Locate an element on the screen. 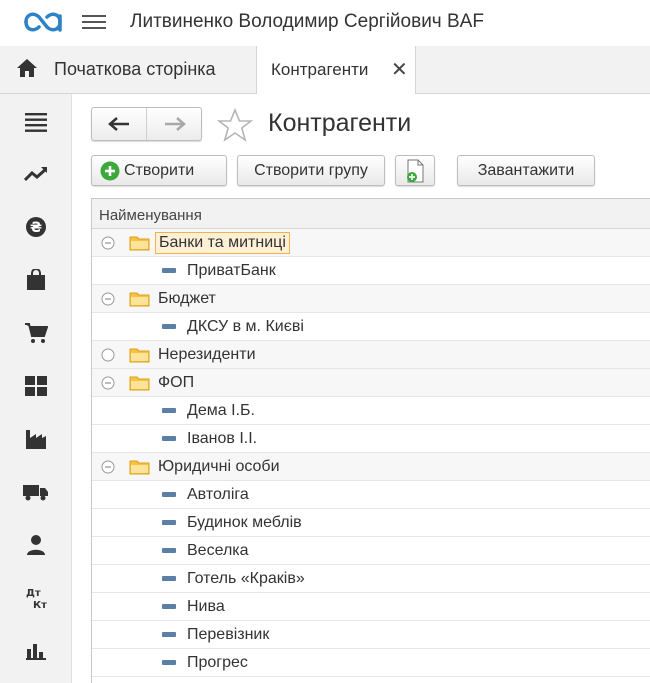 Image resolution: width=650 pixels, height=683 pixels. create-button-label: Створити is located at coordinates (159, 170).